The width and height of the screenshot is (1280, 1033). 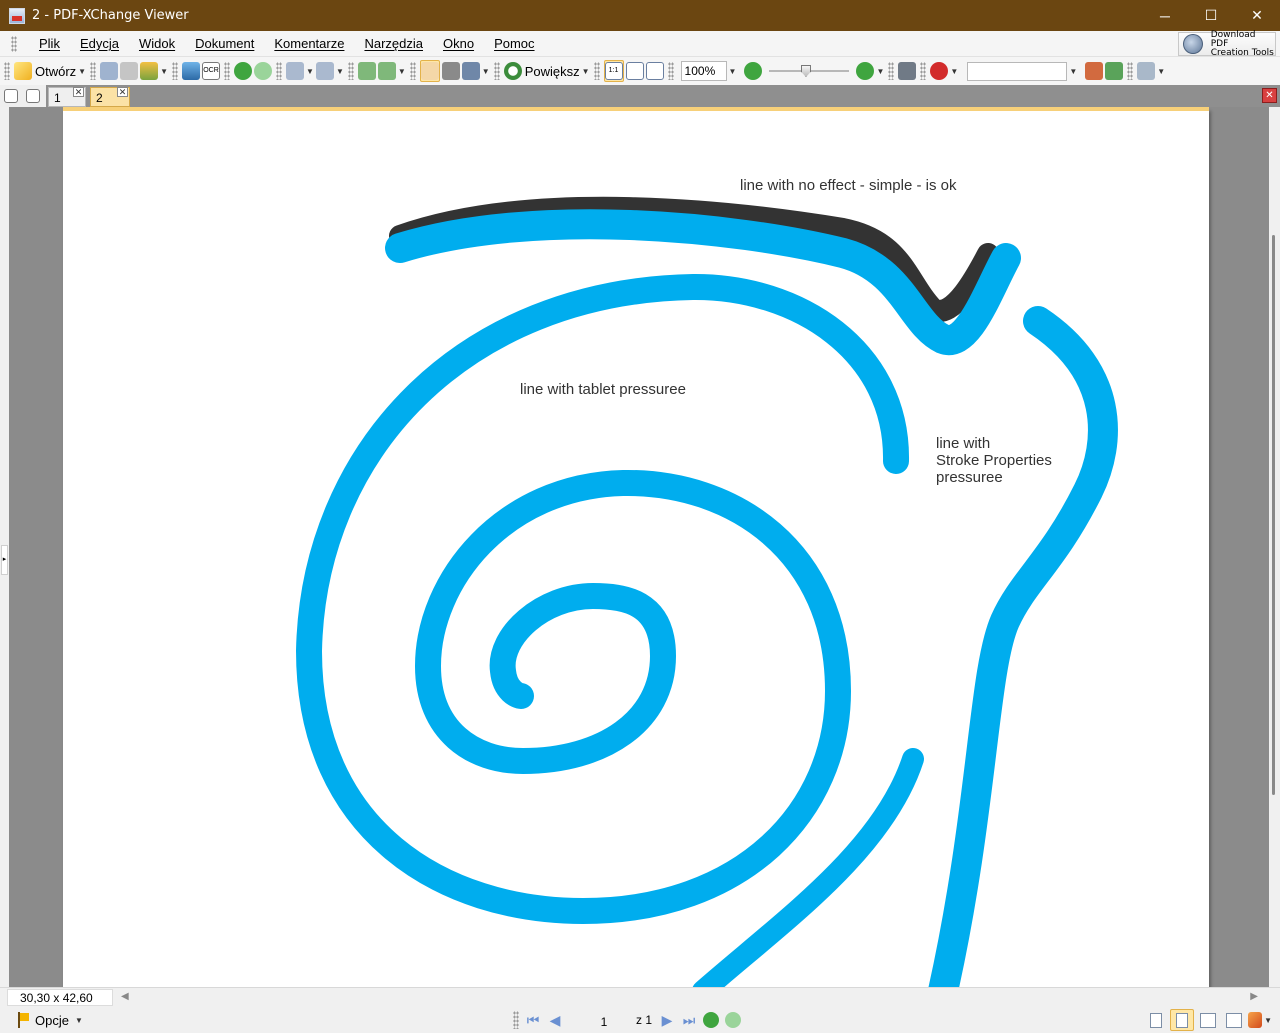 I want to click on zoom-in-button: ▼, so click(x=870, y=71).